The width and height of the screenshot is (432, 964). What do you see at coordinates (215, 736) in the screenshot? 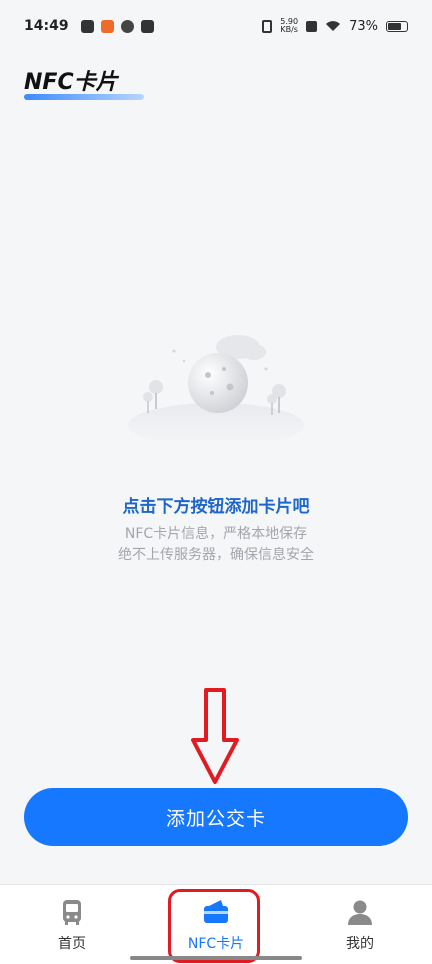
I see `arrow-down-icon` at bounding box center [215, 736].